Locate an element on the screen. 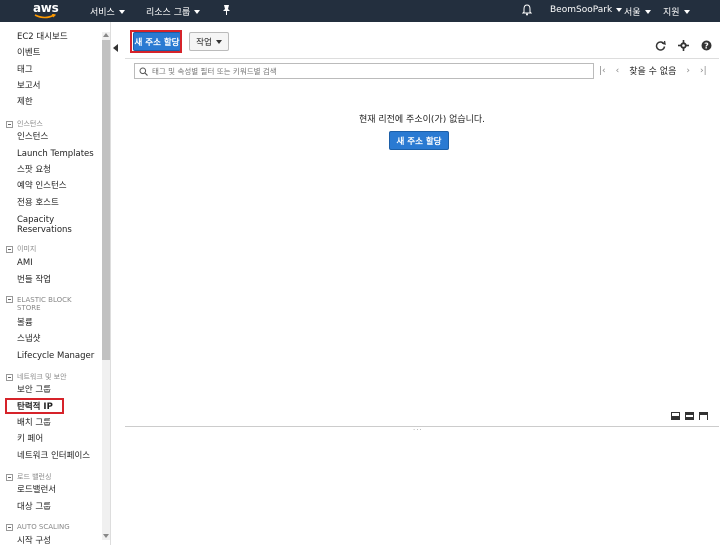  refresh-icon is located at coordinates (660, 45).